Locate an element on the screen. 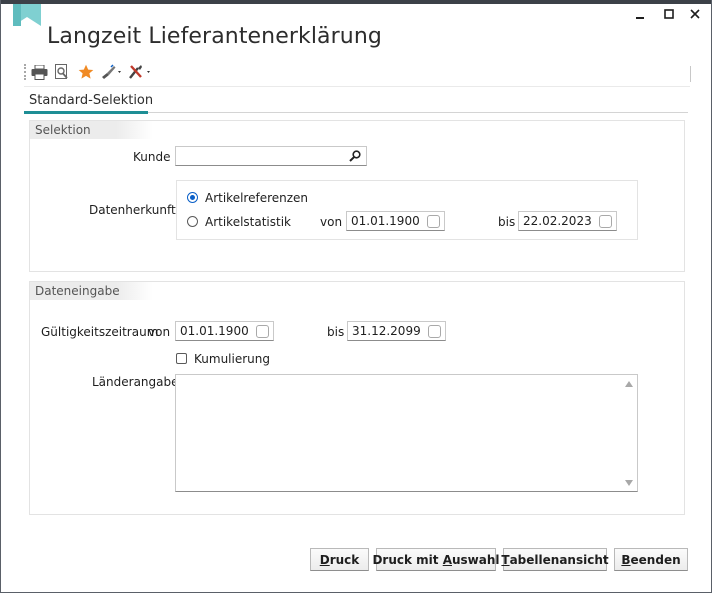 The image size is (712, 593). maximize-icon is located at coordinates (669, 14).